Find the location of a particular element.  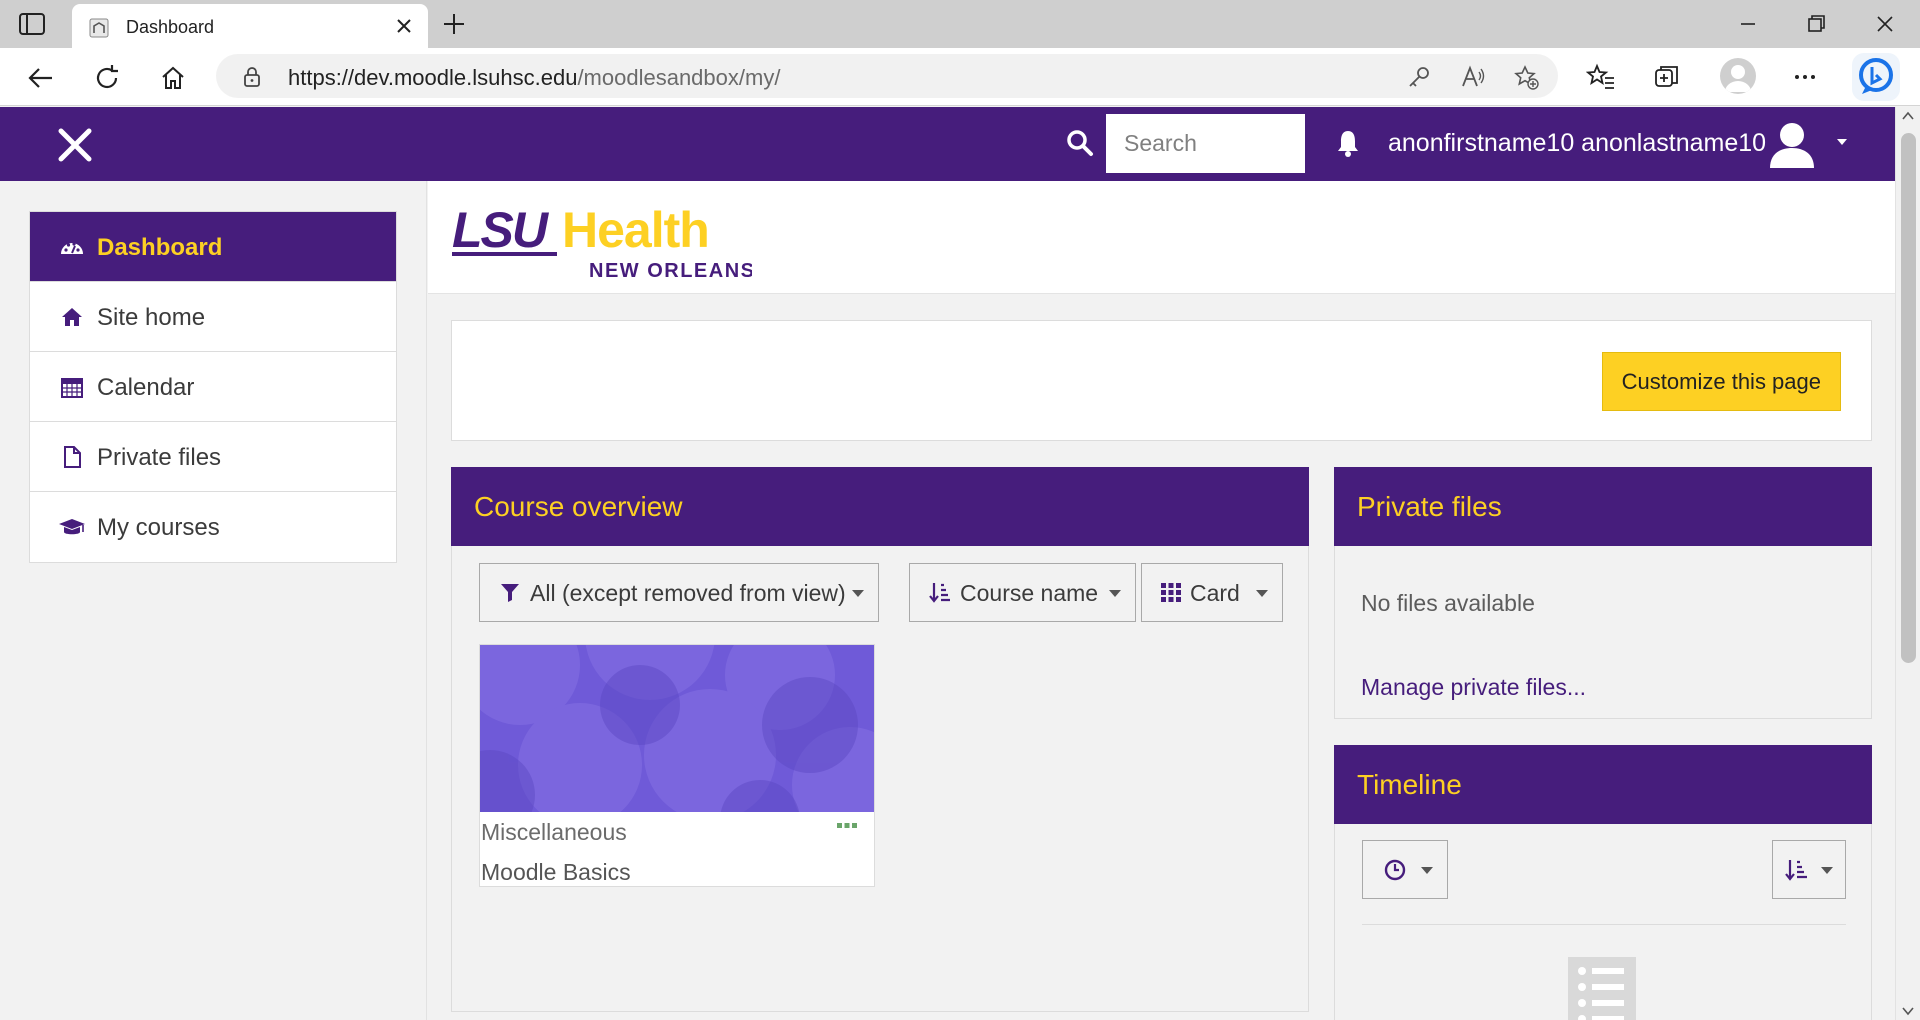

block-title: Course overview is located at coordinates (578, 506).